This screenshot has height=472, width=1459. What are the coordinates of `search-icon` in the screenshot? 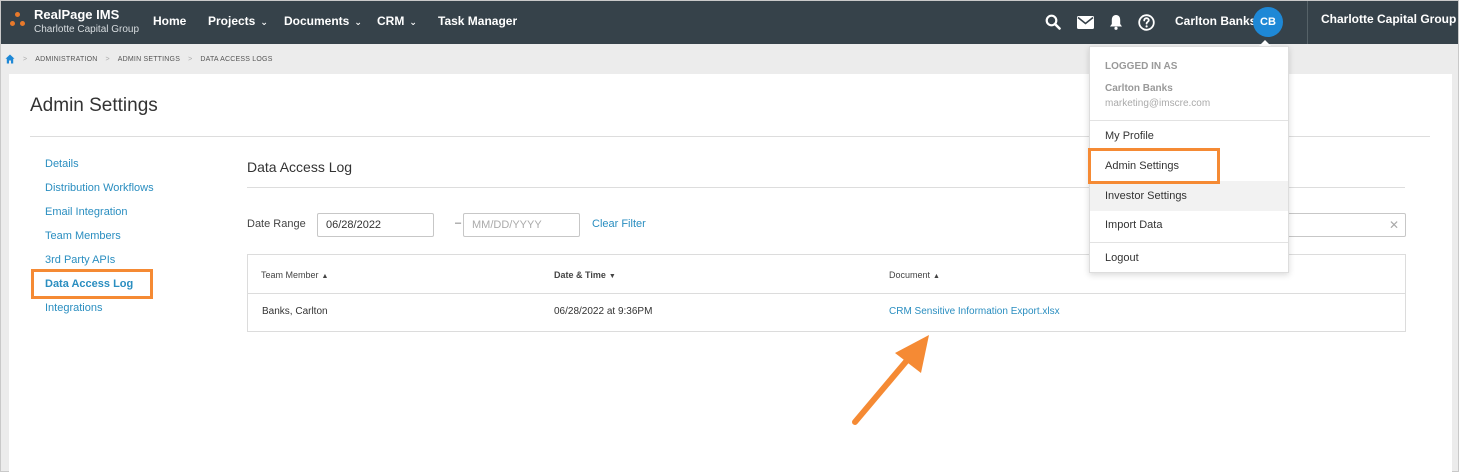 It's located at (1053, 22).